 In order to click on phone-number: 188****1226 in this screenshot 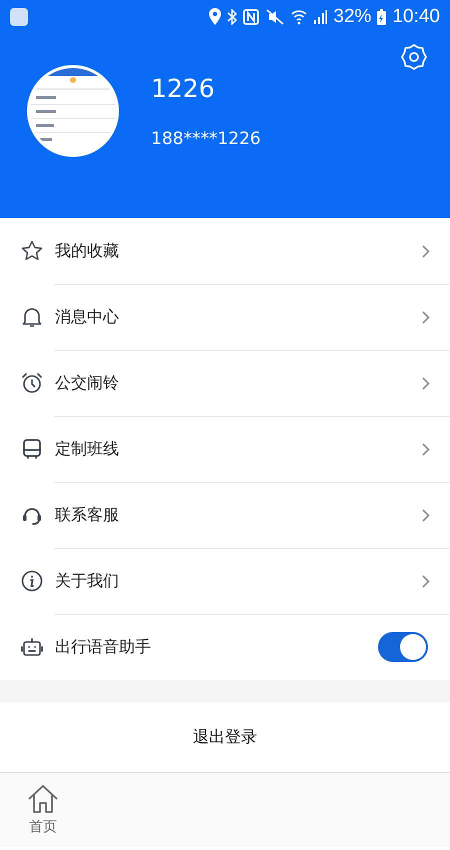, I will do `click(206, 138)`.